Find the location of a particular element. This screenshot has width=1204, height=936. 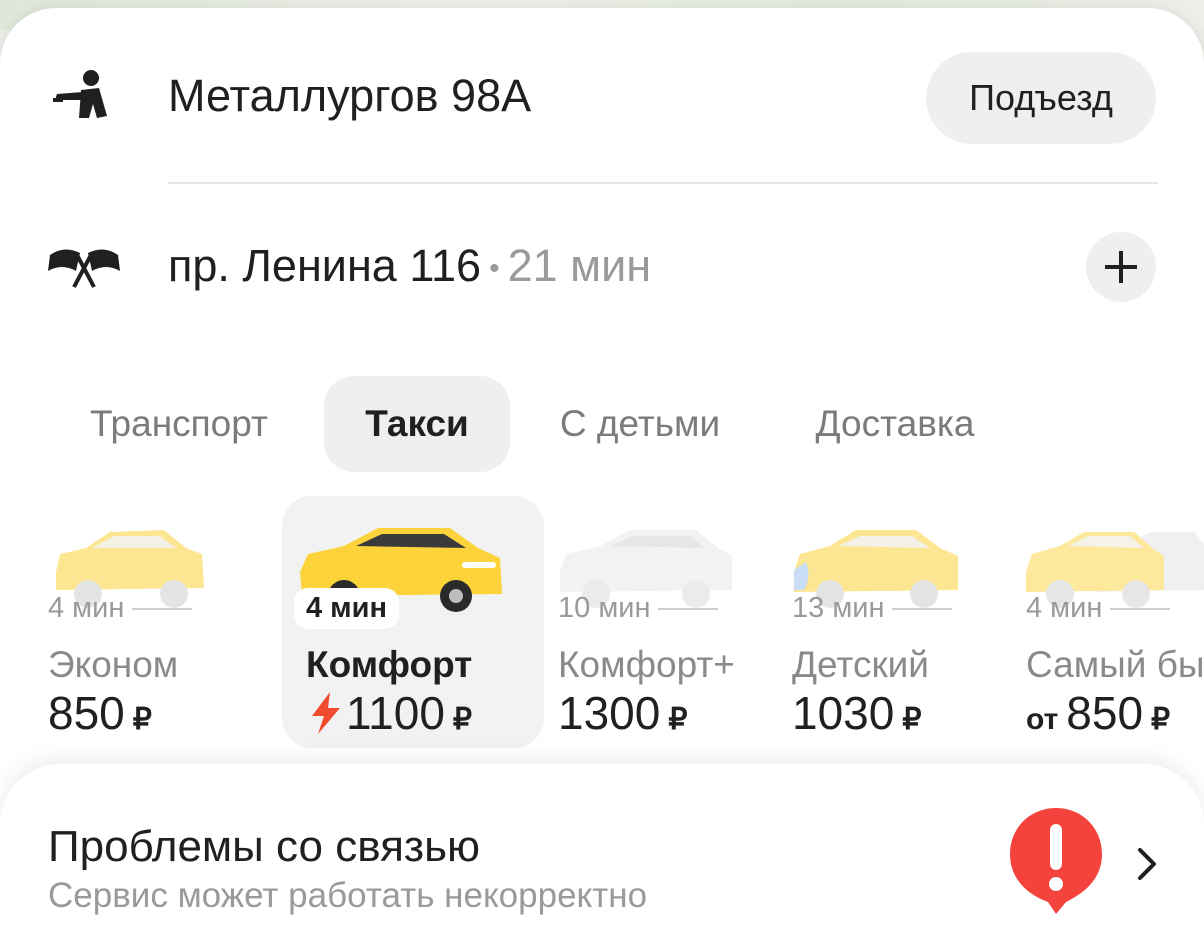

tariff-name: Эконом is located at coordinates (113, 664).